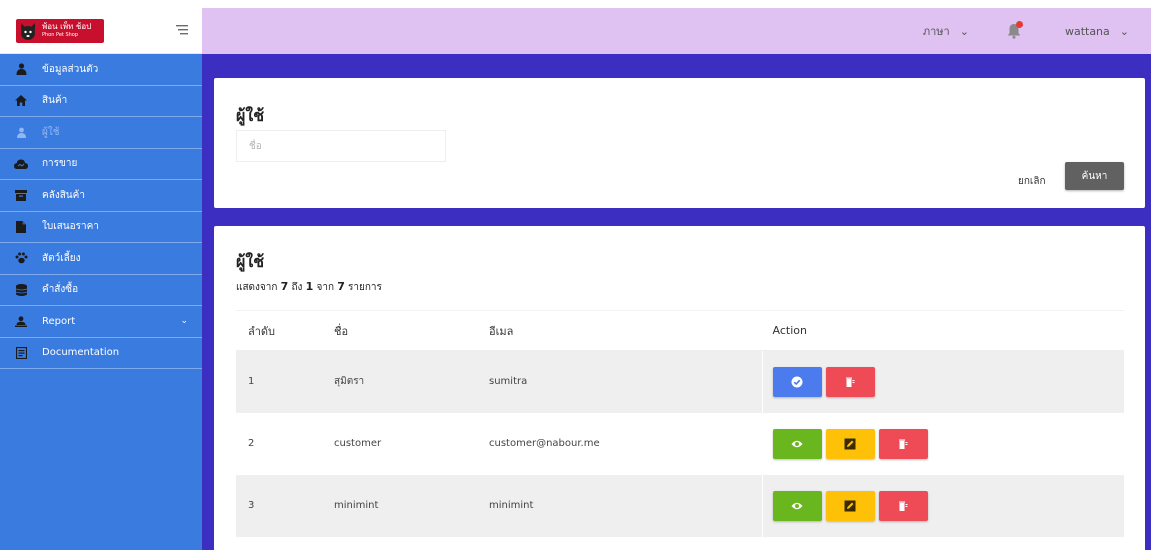 Image resolution: width=1151 pixels, height=550 pixels. What do you see at coordinates (411, 381) in the screenshot?
I see `row-name: สุมิตรา` at bounding box center [411, 381].